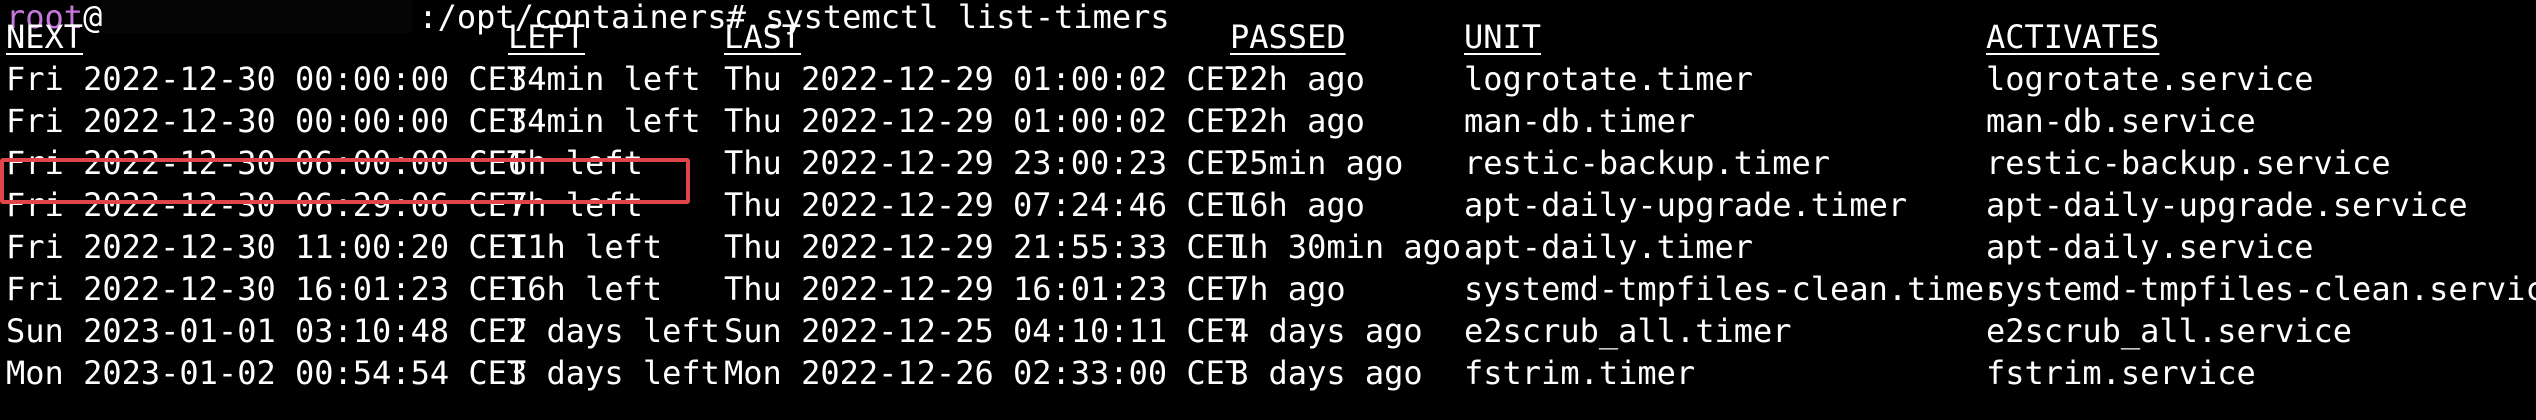 The image size is (2536, 420). Describe the element at coordinates (984, 163) in the screenshot. I see `cell-last: Thu 2022-12-29 23:00:23 CET` at that location.